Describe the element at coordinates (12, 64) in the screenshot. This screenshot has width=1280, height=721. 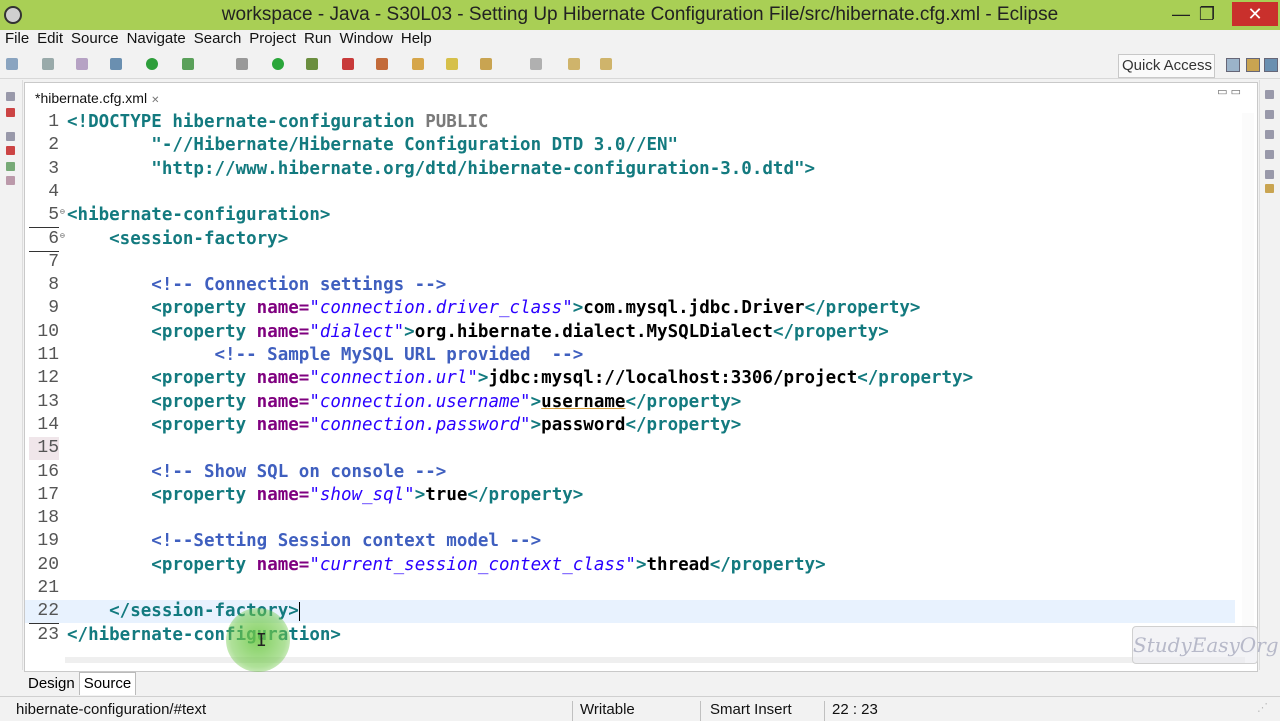
I see `new-icon` at that location.